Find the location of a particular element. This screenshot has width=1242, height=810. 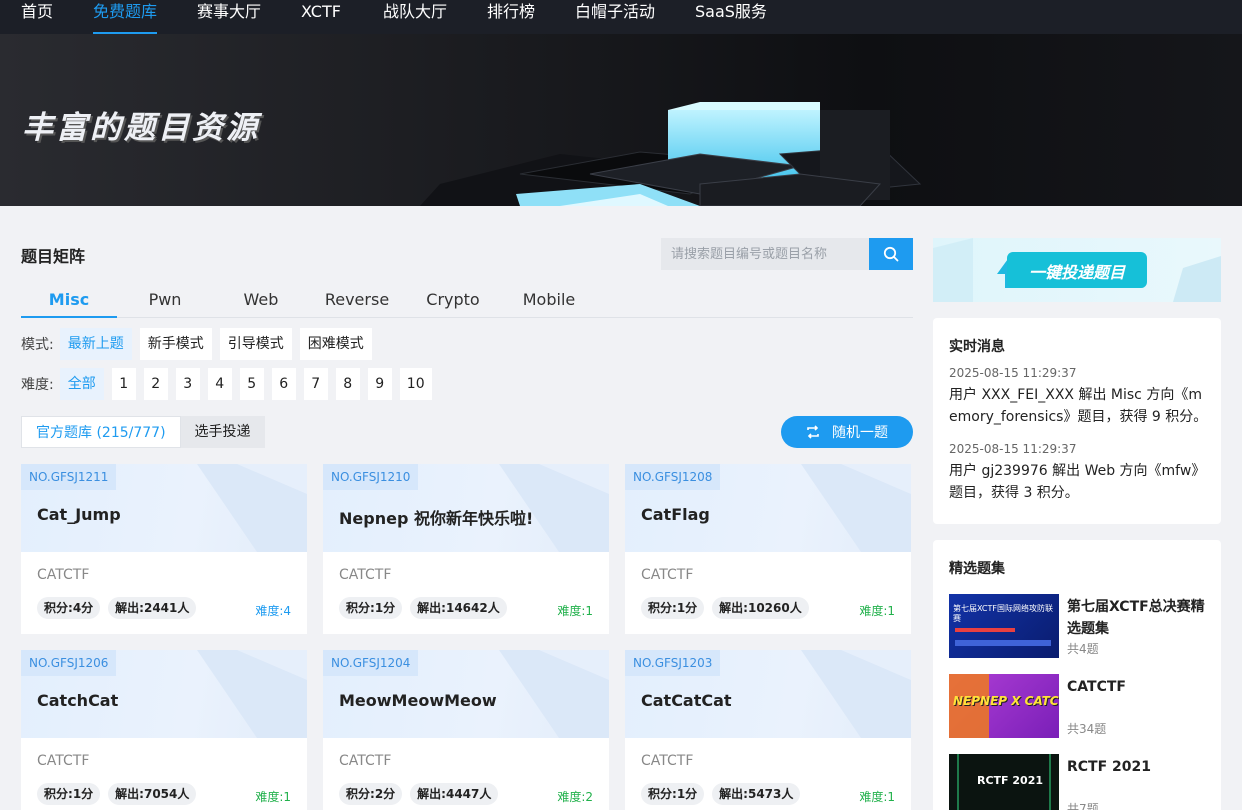

problem-number: NO.GFSJ1206 is located at coordinates (69, 663).